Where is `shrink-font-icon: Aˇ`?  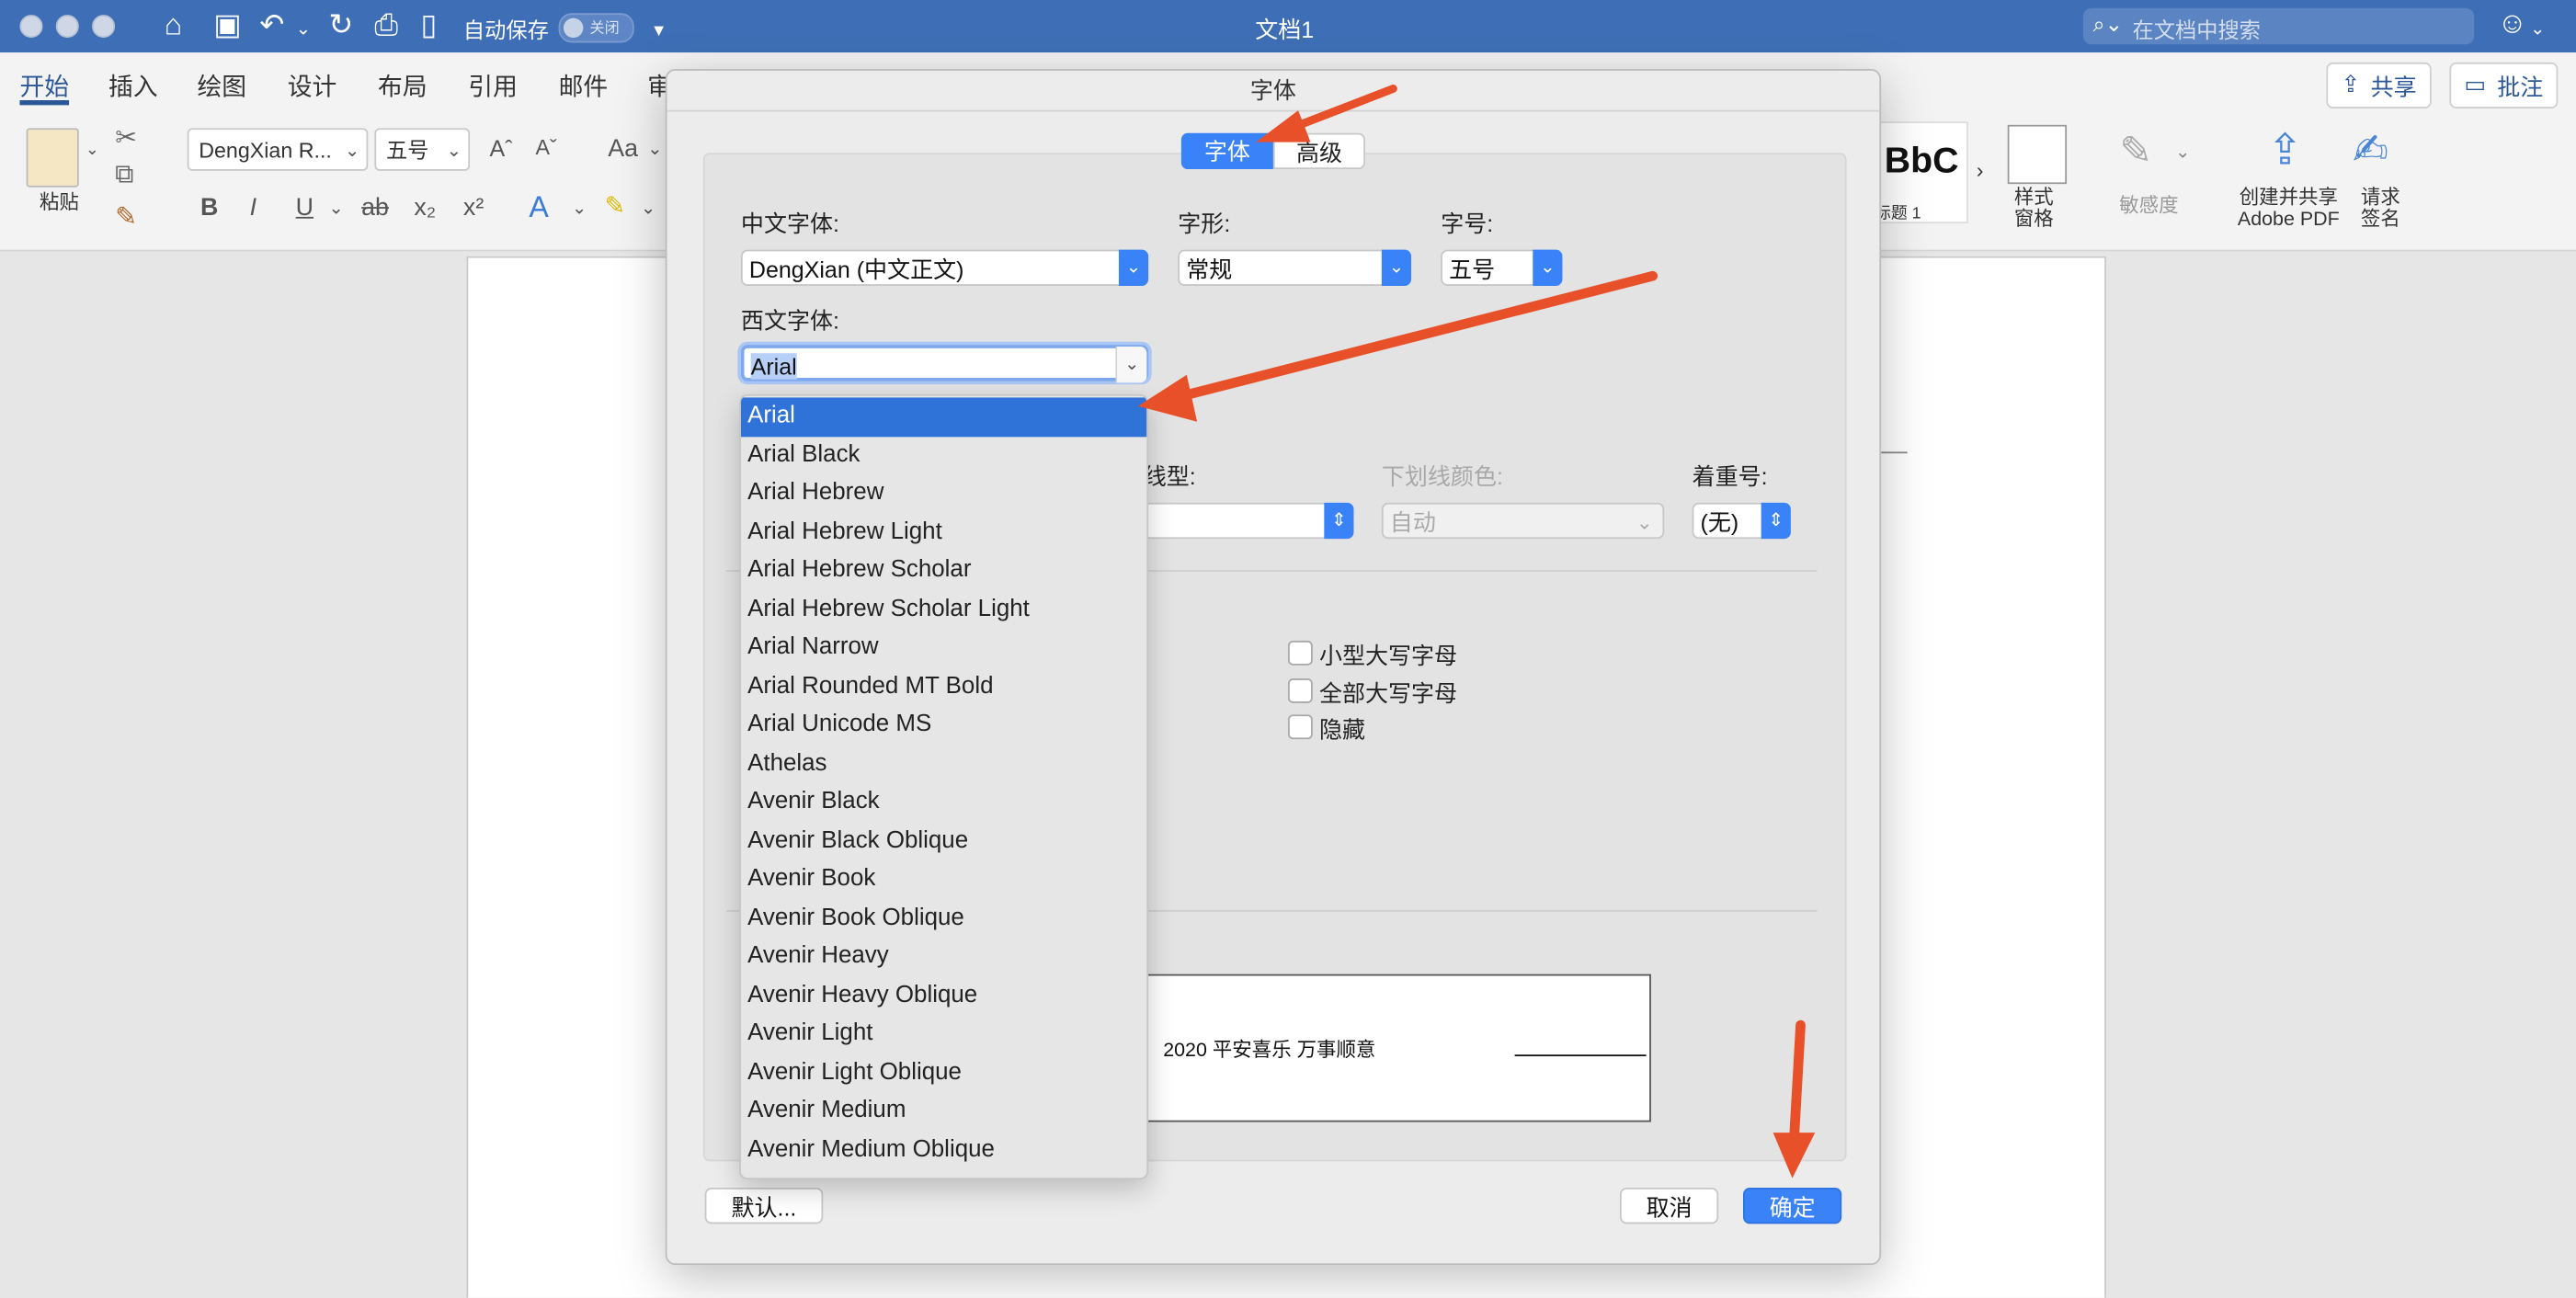 shrink-font-icon: Aˇ is located at coordinates (546, 147).